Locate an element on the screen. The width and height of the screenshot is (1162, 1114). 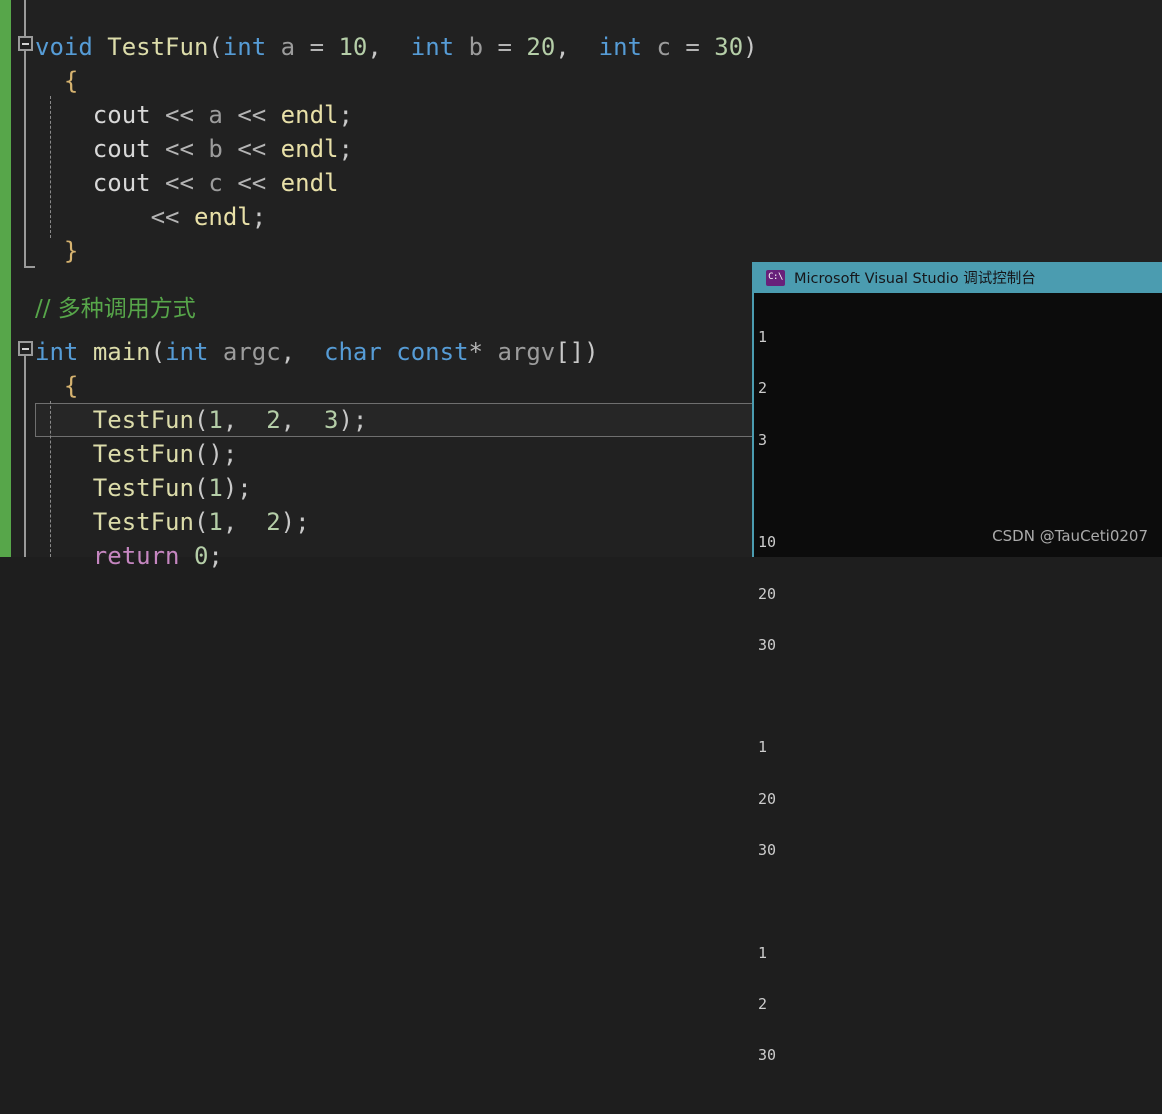
console-title-bar: C:\ Microsoft Visual Studio 调试控制台 is located at coordinates (958, 277).